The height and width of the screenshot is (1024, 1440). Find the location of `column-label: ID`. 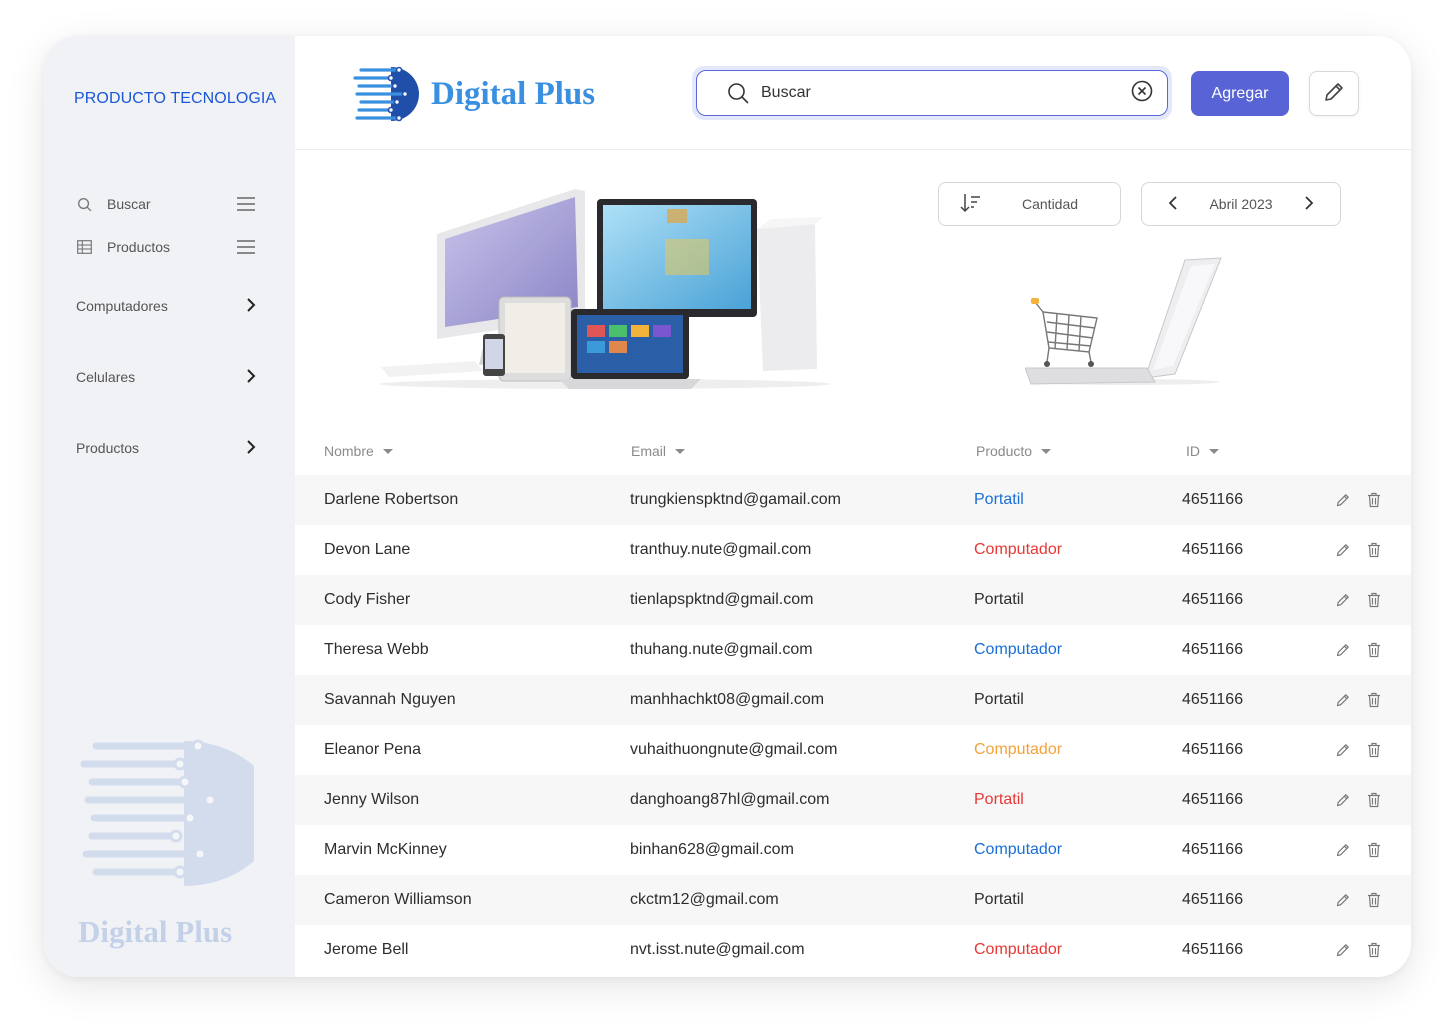

column-label: ID is located at coordinates (1193, 451).